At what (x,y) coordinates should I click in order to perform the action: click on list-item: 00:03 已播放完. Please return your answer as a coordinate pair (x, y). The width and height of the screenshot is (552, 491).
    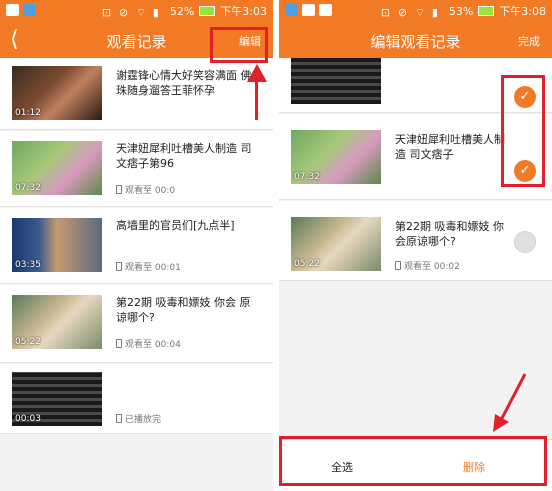
    Looking at the image, I should click on (136, 399).